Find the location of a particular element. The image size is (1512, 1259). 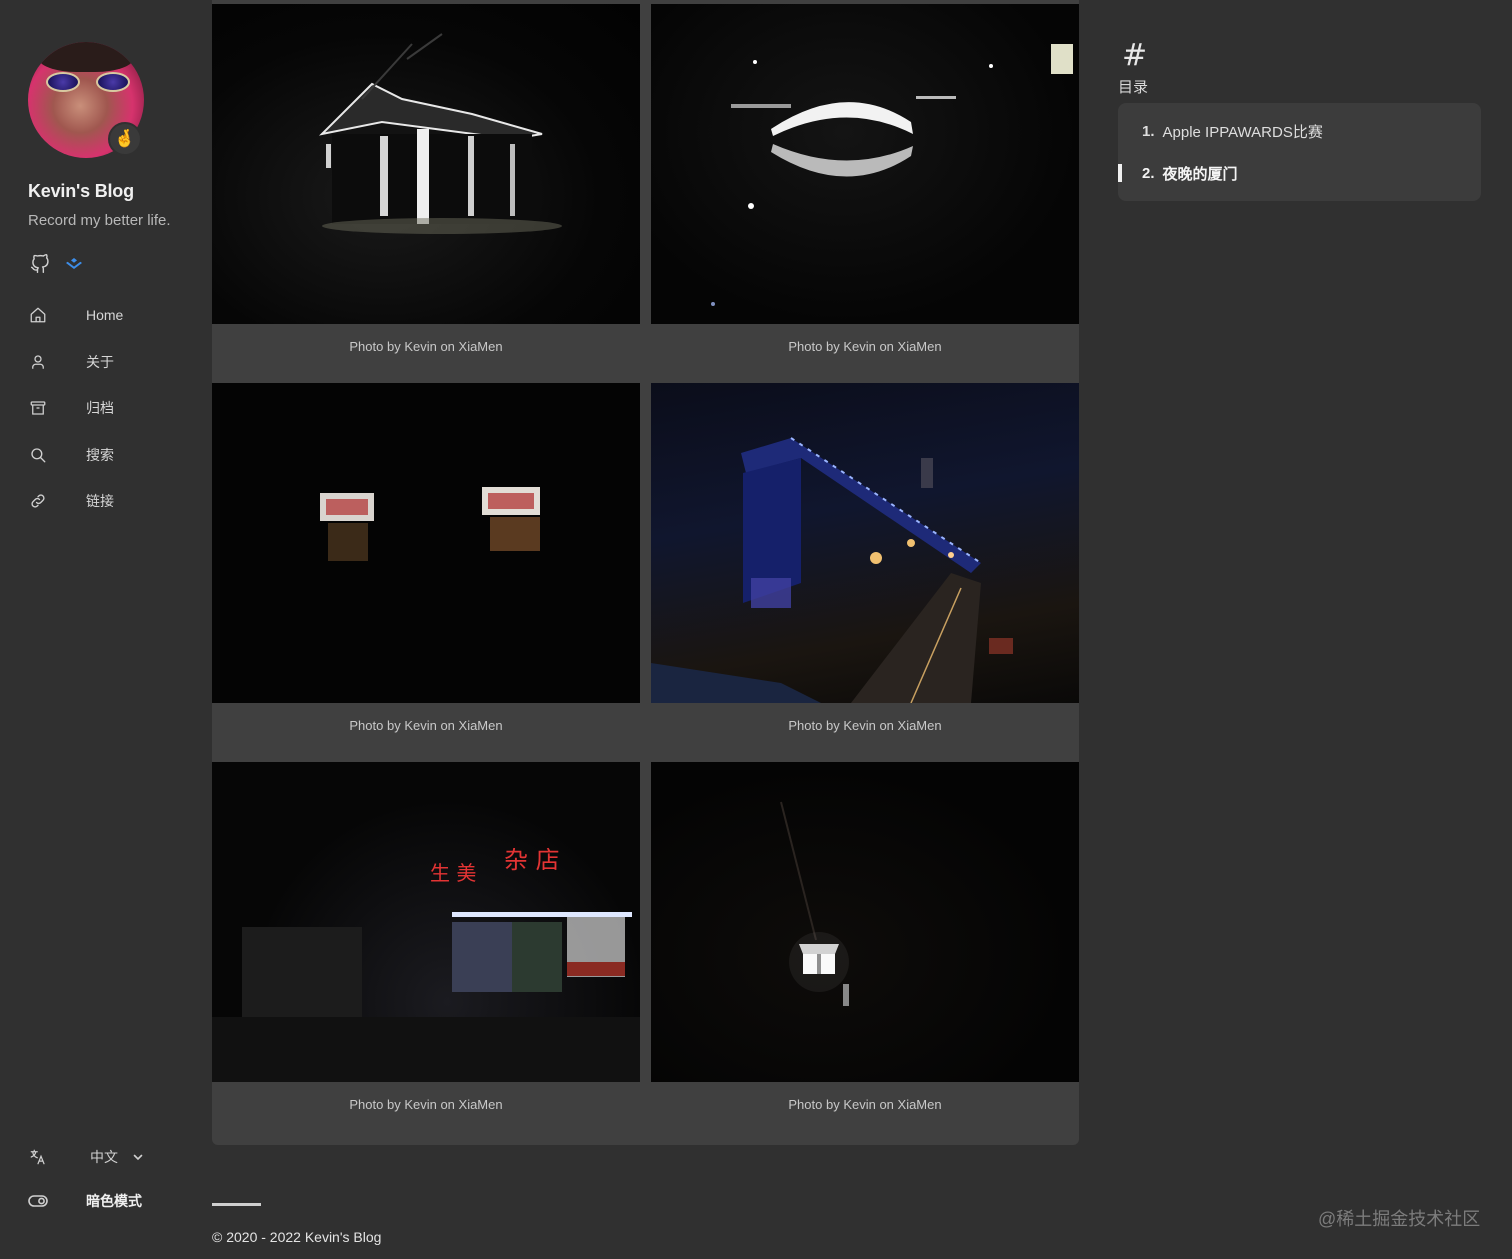

toc-active-marker is located at coordinates (1120, 173).